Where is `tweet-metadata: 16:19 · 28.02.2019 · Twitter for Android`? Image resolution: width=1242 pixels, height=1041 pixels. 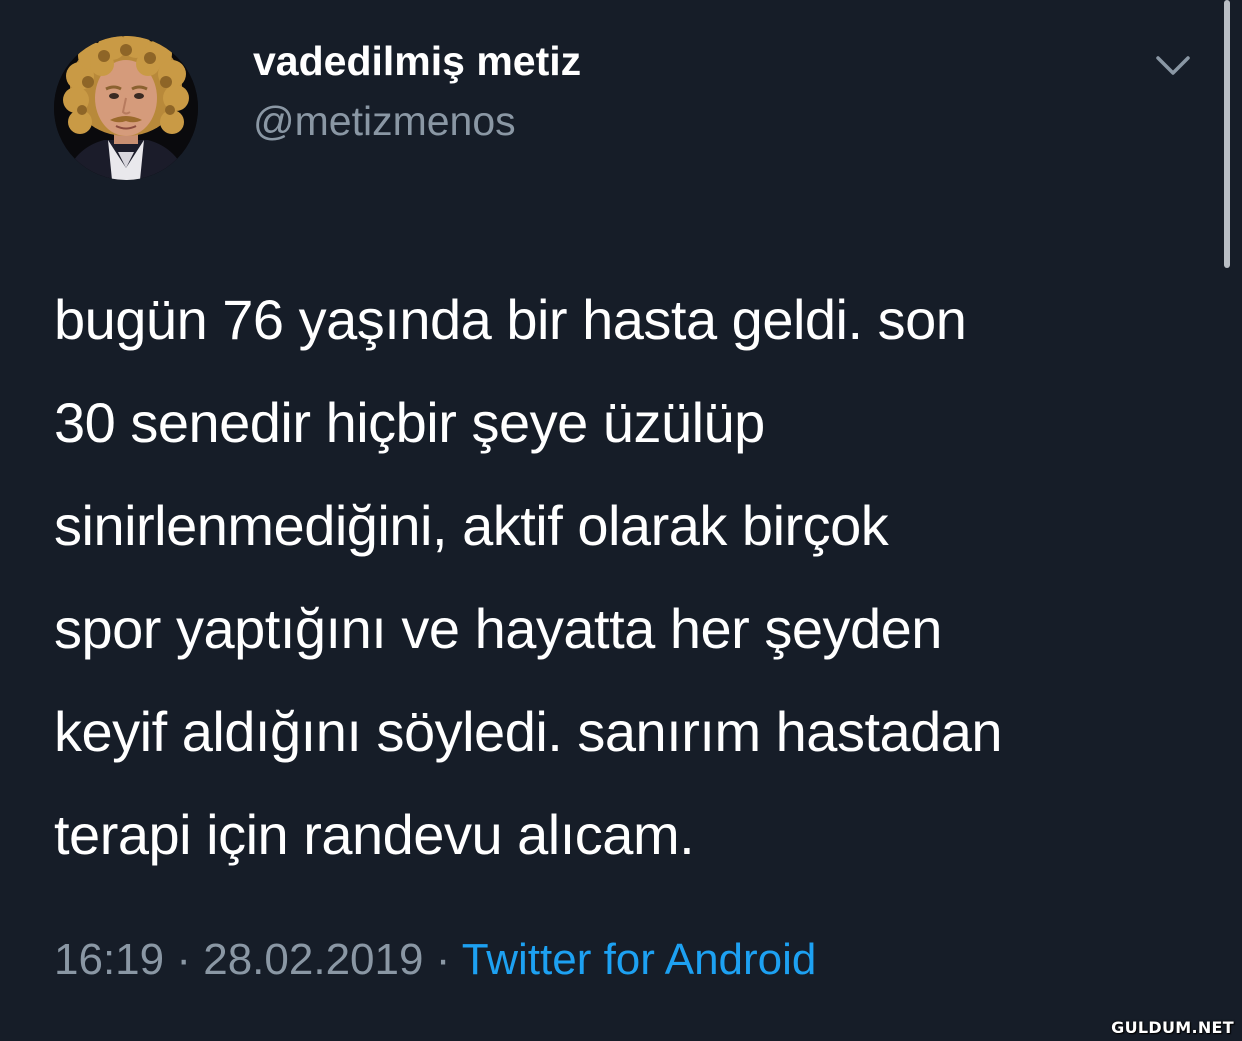
tweet-metadata: 16:19 · 28.02.2019 · Twitter for Android is located at coordinates (435, 960).